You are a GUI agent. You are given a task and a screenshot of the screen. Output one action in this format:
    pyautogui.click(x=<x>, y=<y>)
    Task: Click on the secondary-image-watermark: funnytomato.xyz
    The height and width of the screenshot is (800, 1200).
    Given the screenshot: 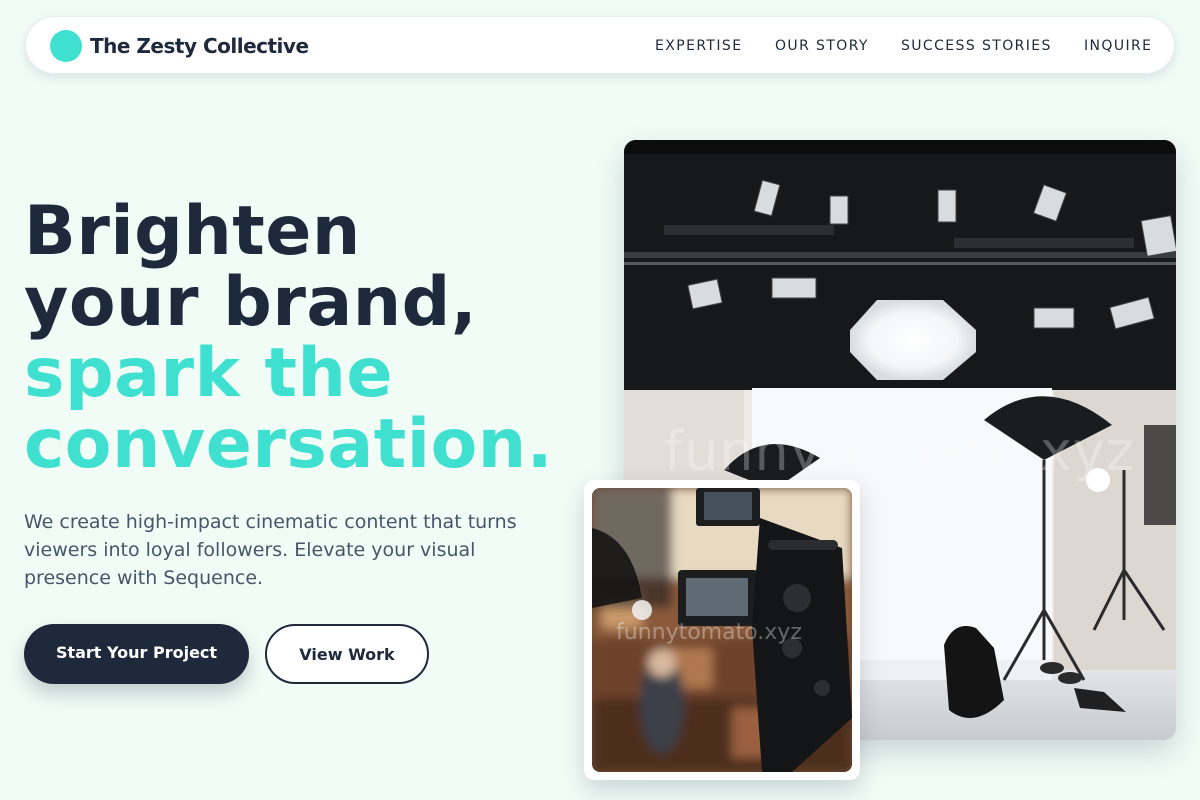 What is the action you would take?
    pyautogui.click(x=709, y=632)
    